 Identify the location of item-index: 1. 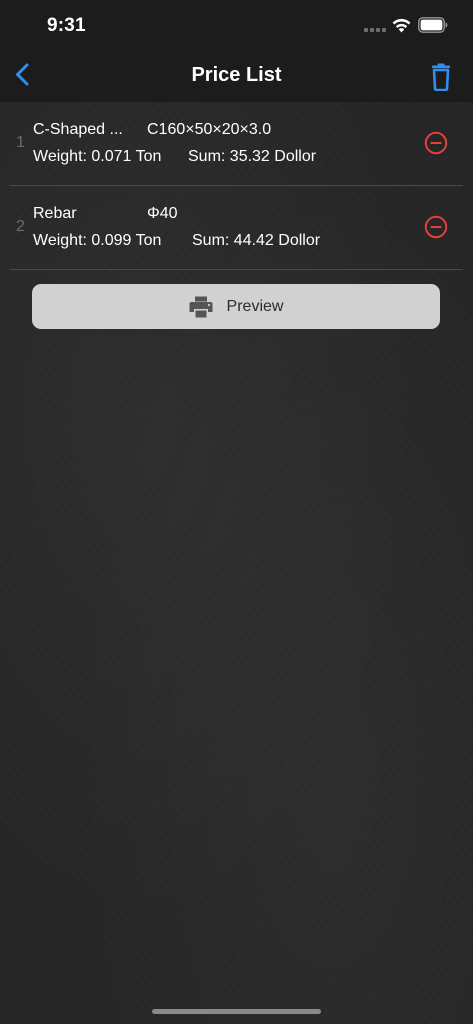
(20, 142).